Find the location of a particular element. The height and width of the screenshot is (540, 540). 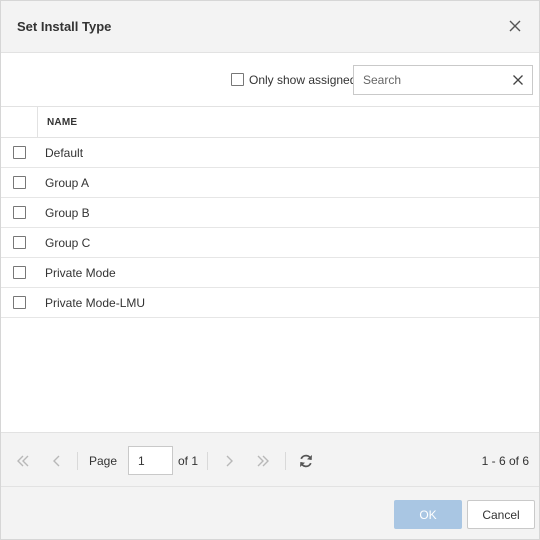

search-box is located at coordinates (443, 80).